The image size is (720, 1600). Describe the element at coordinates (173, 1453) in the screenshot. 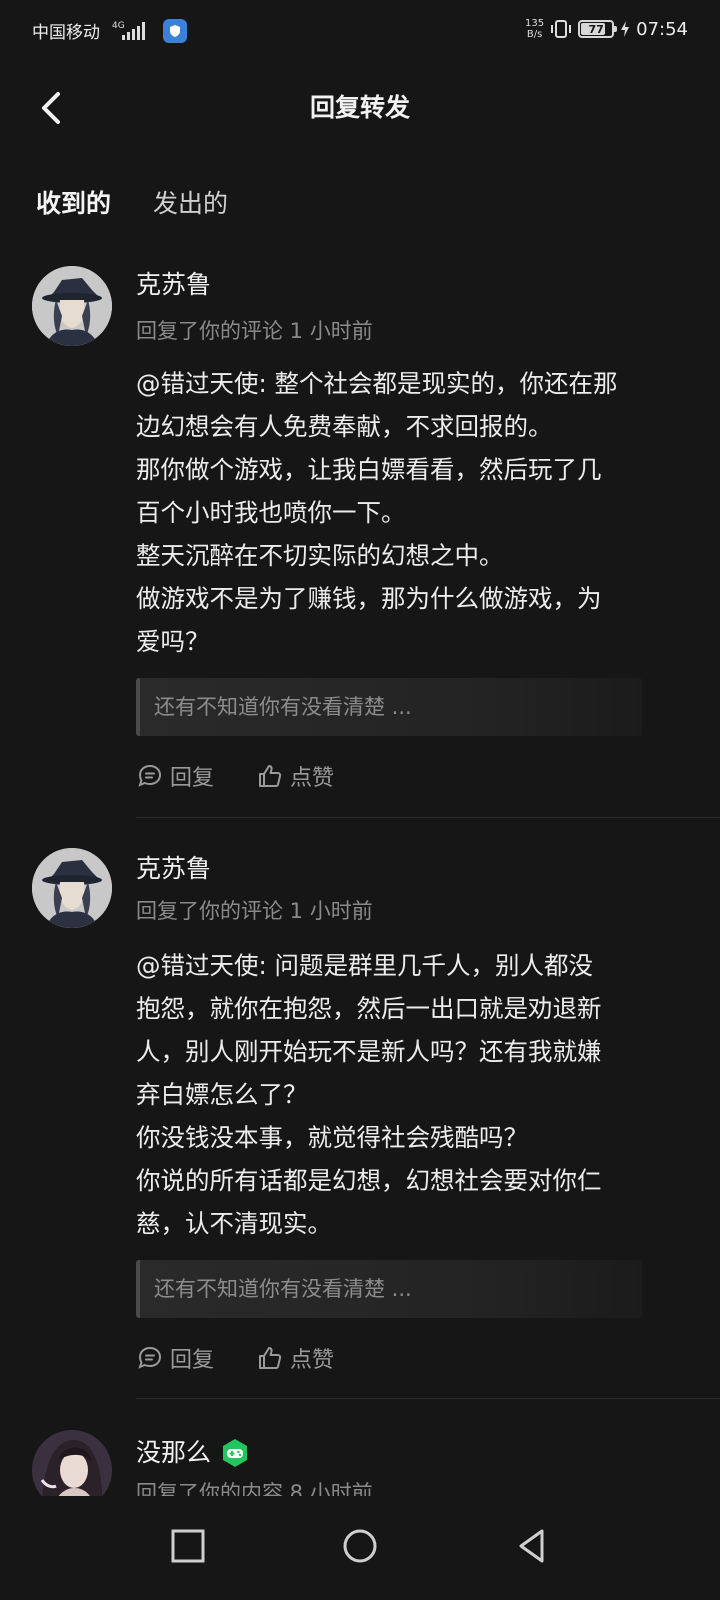

I see `username-text: 没那么` at that location.